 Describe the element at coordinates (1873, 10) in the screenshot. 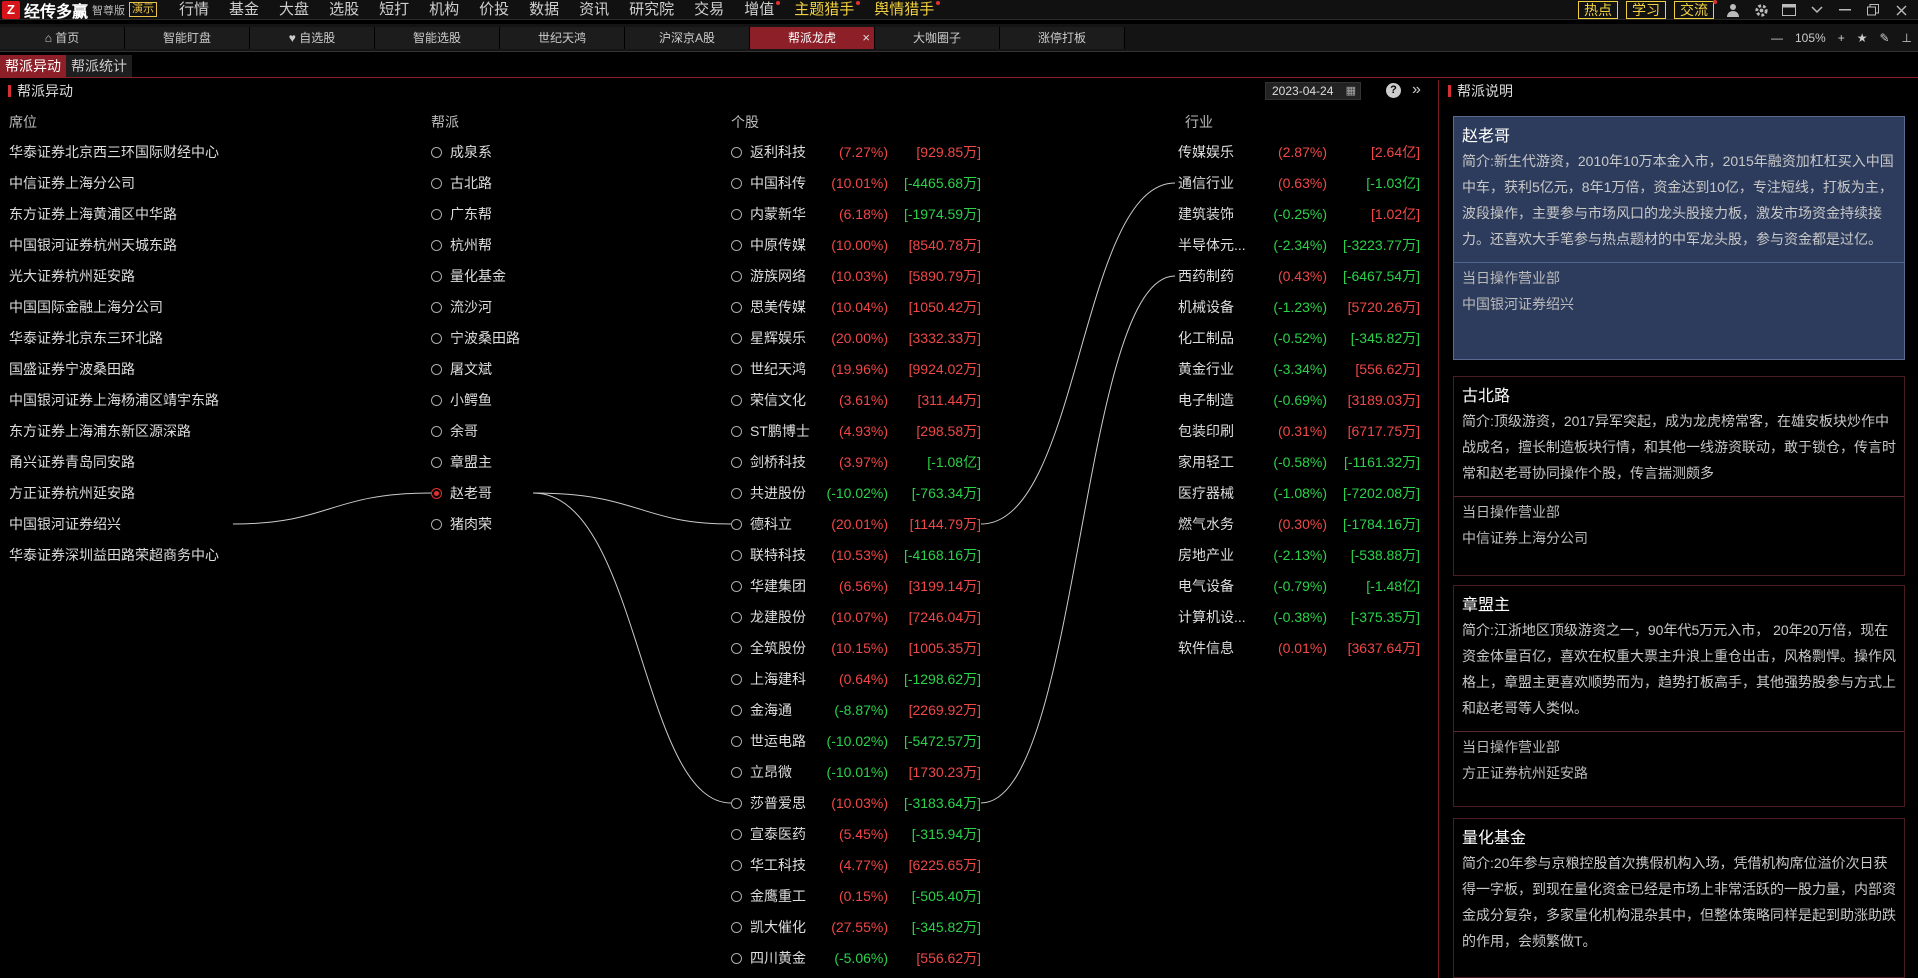

I see `restore-icon` at that location.